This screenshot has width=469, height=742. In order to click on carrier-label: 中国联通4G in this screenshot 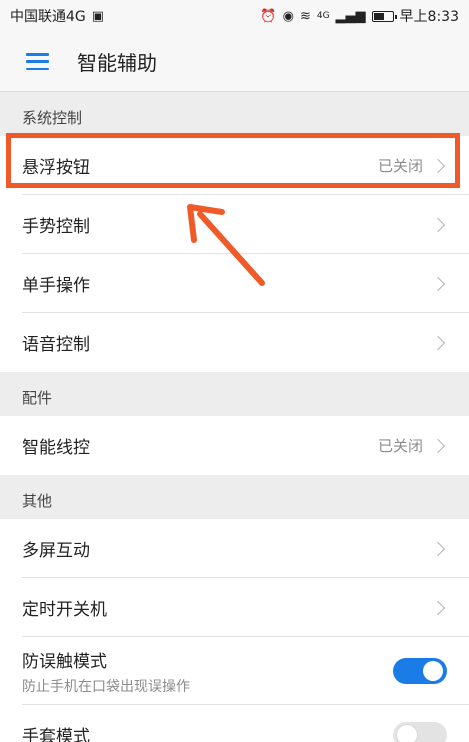, I will do `click(48, 17)`.